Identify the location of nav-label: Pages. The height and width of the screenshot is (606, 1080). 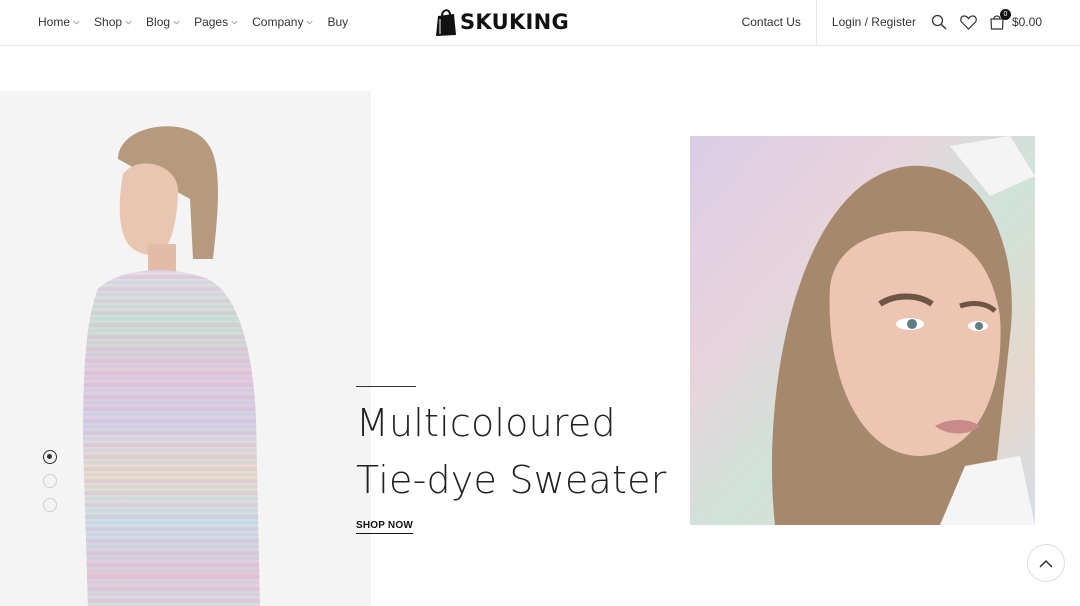
(211, 22).